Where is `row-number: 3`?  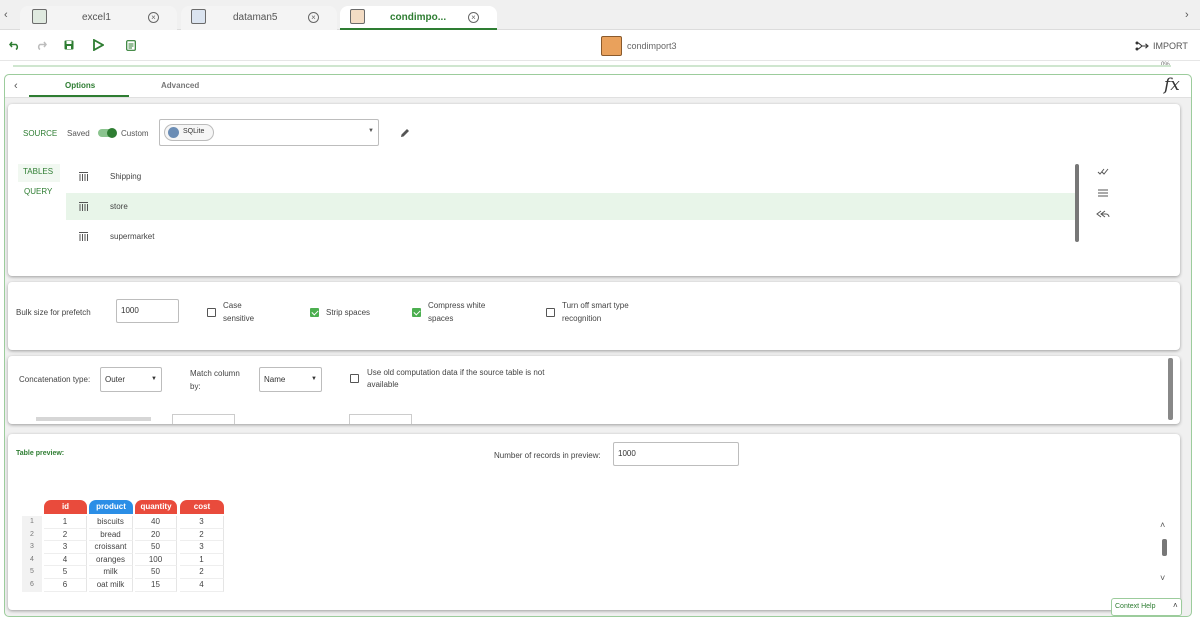 row-number: 3 is located at coordinates (32, 547).